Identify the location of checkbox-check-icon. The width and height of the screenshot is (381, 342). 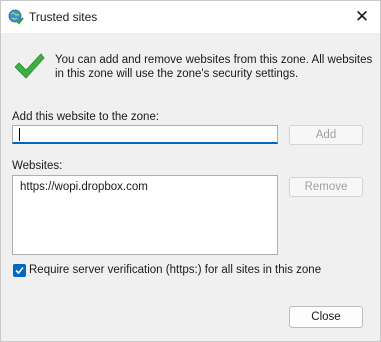
(19, 270).